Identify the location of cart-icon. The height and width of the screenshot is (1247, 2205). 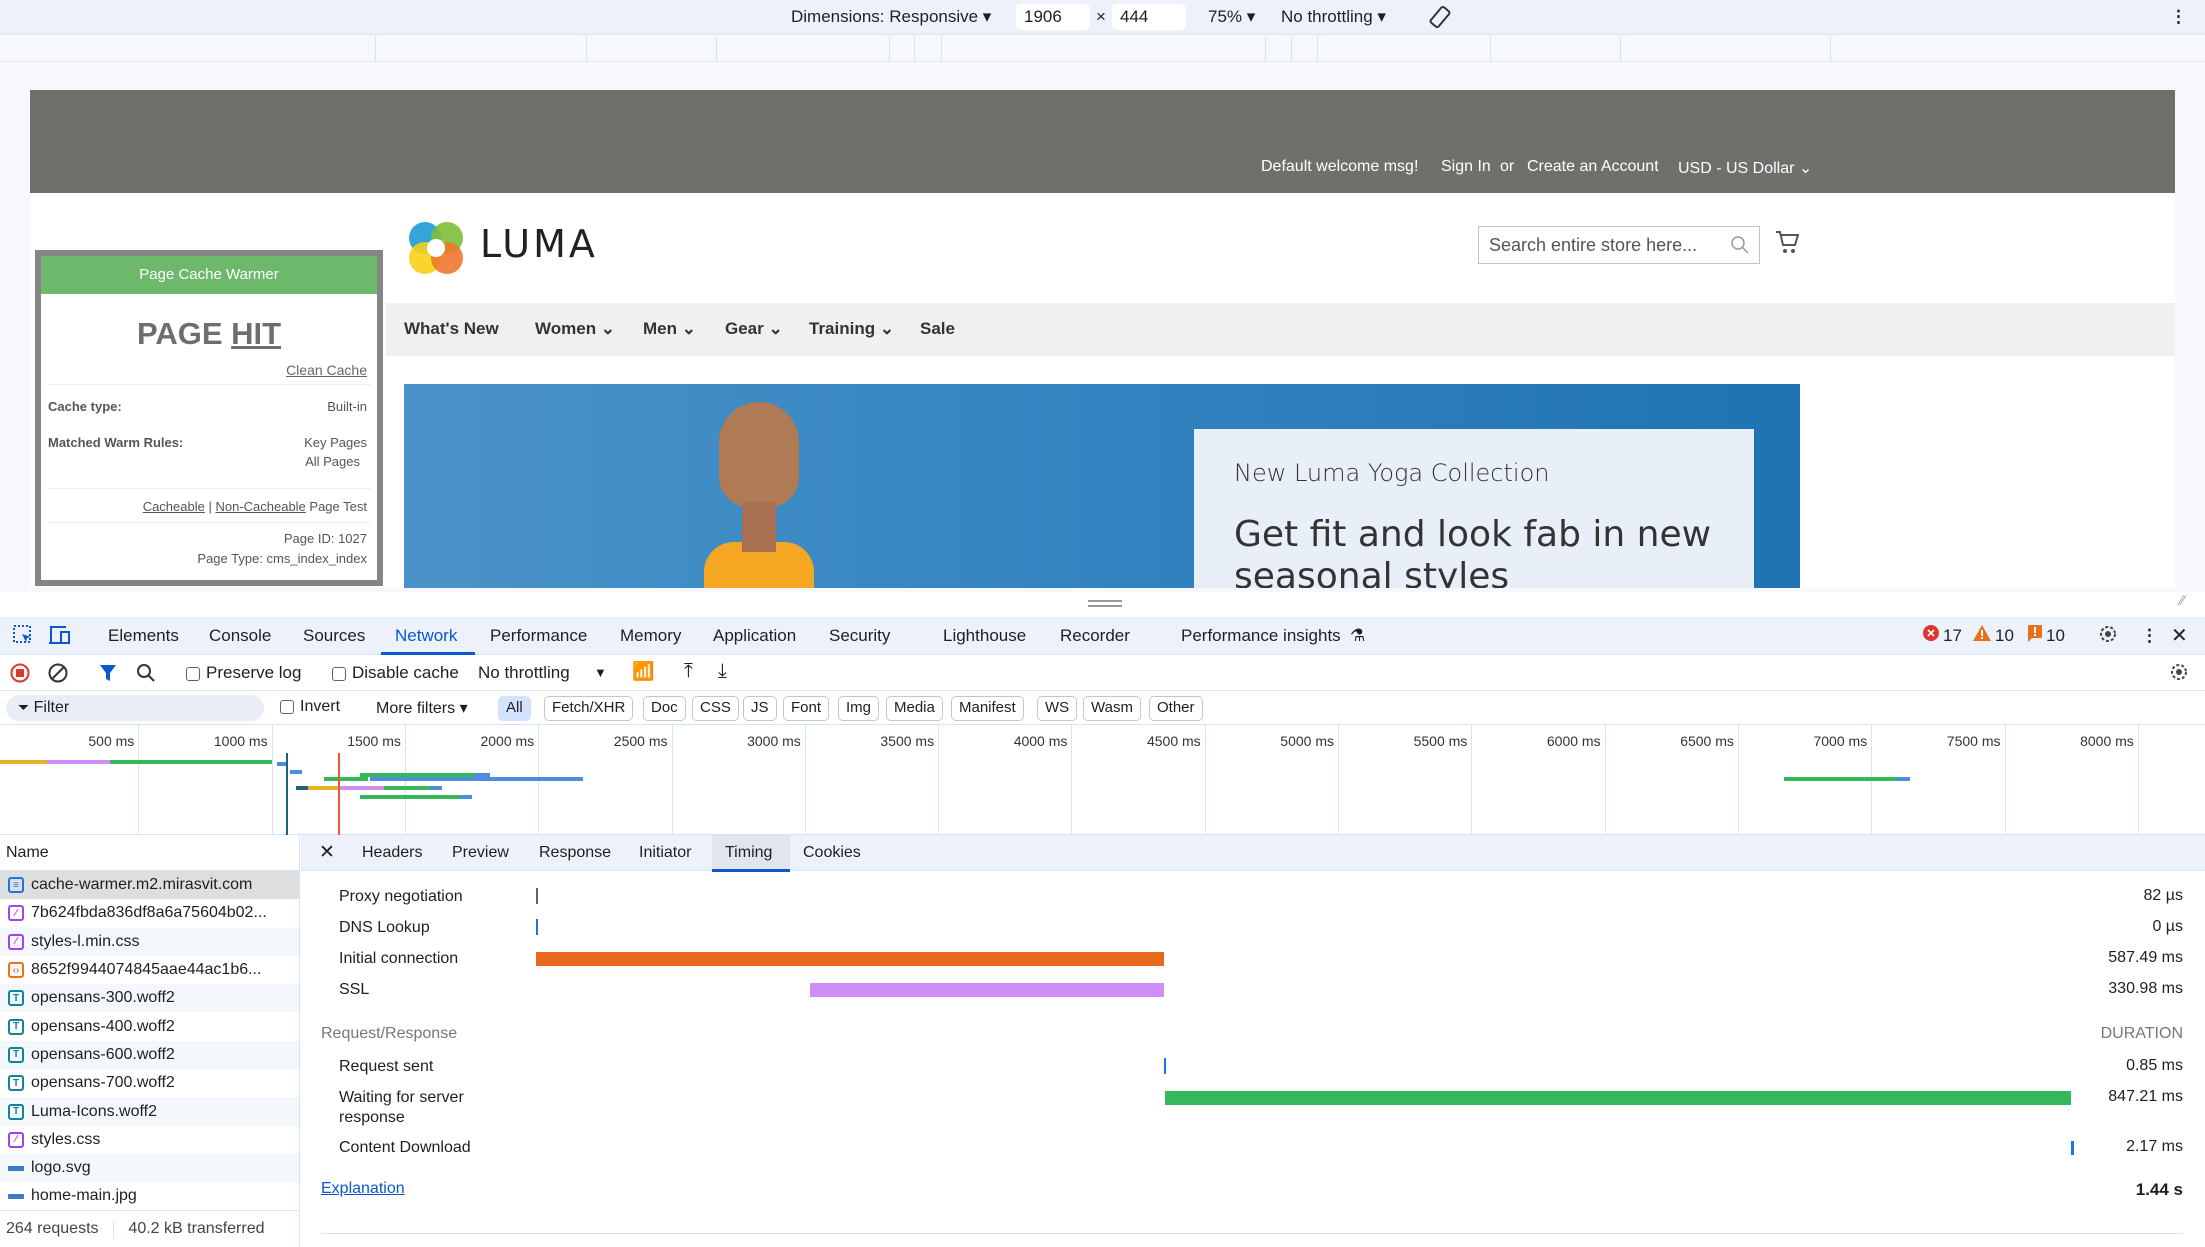
(1787, 245).